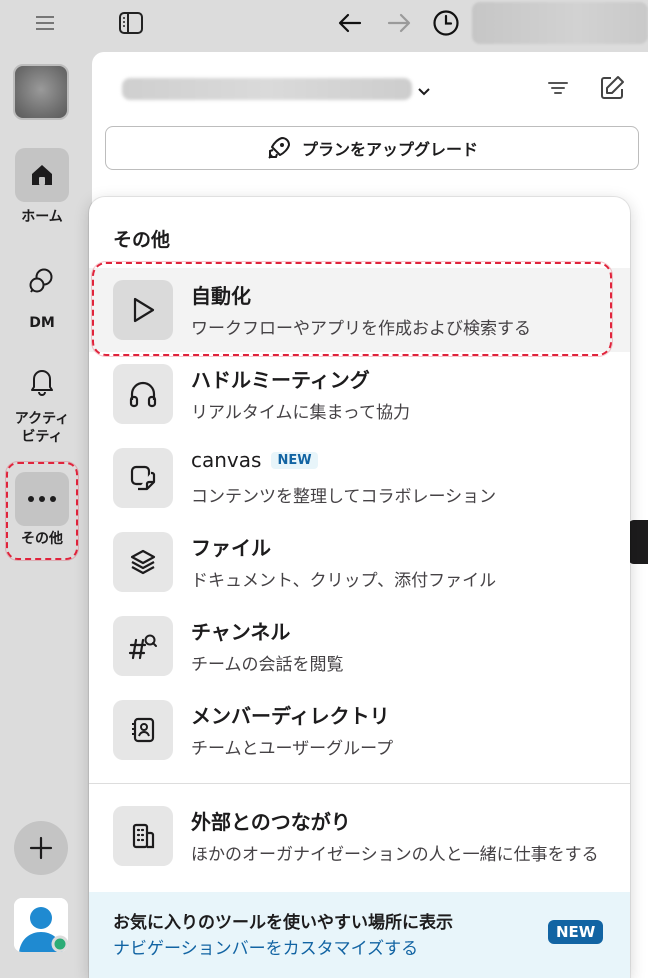 Image resolution: width=648 pixels, height=978 pixels. I want to click on rail-item-home: ホーム, so click(42, 187).